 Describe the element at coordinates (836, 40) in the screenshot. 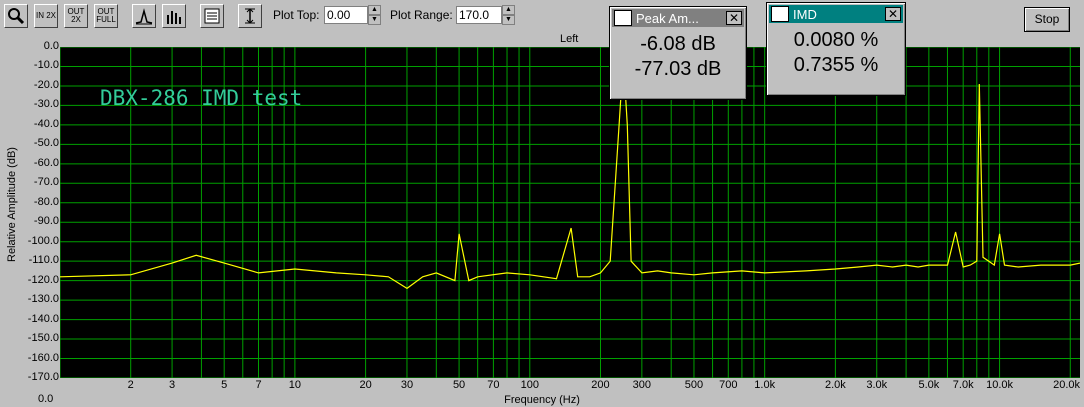

I see `imd-value-1: 0.0080 %` at that location.